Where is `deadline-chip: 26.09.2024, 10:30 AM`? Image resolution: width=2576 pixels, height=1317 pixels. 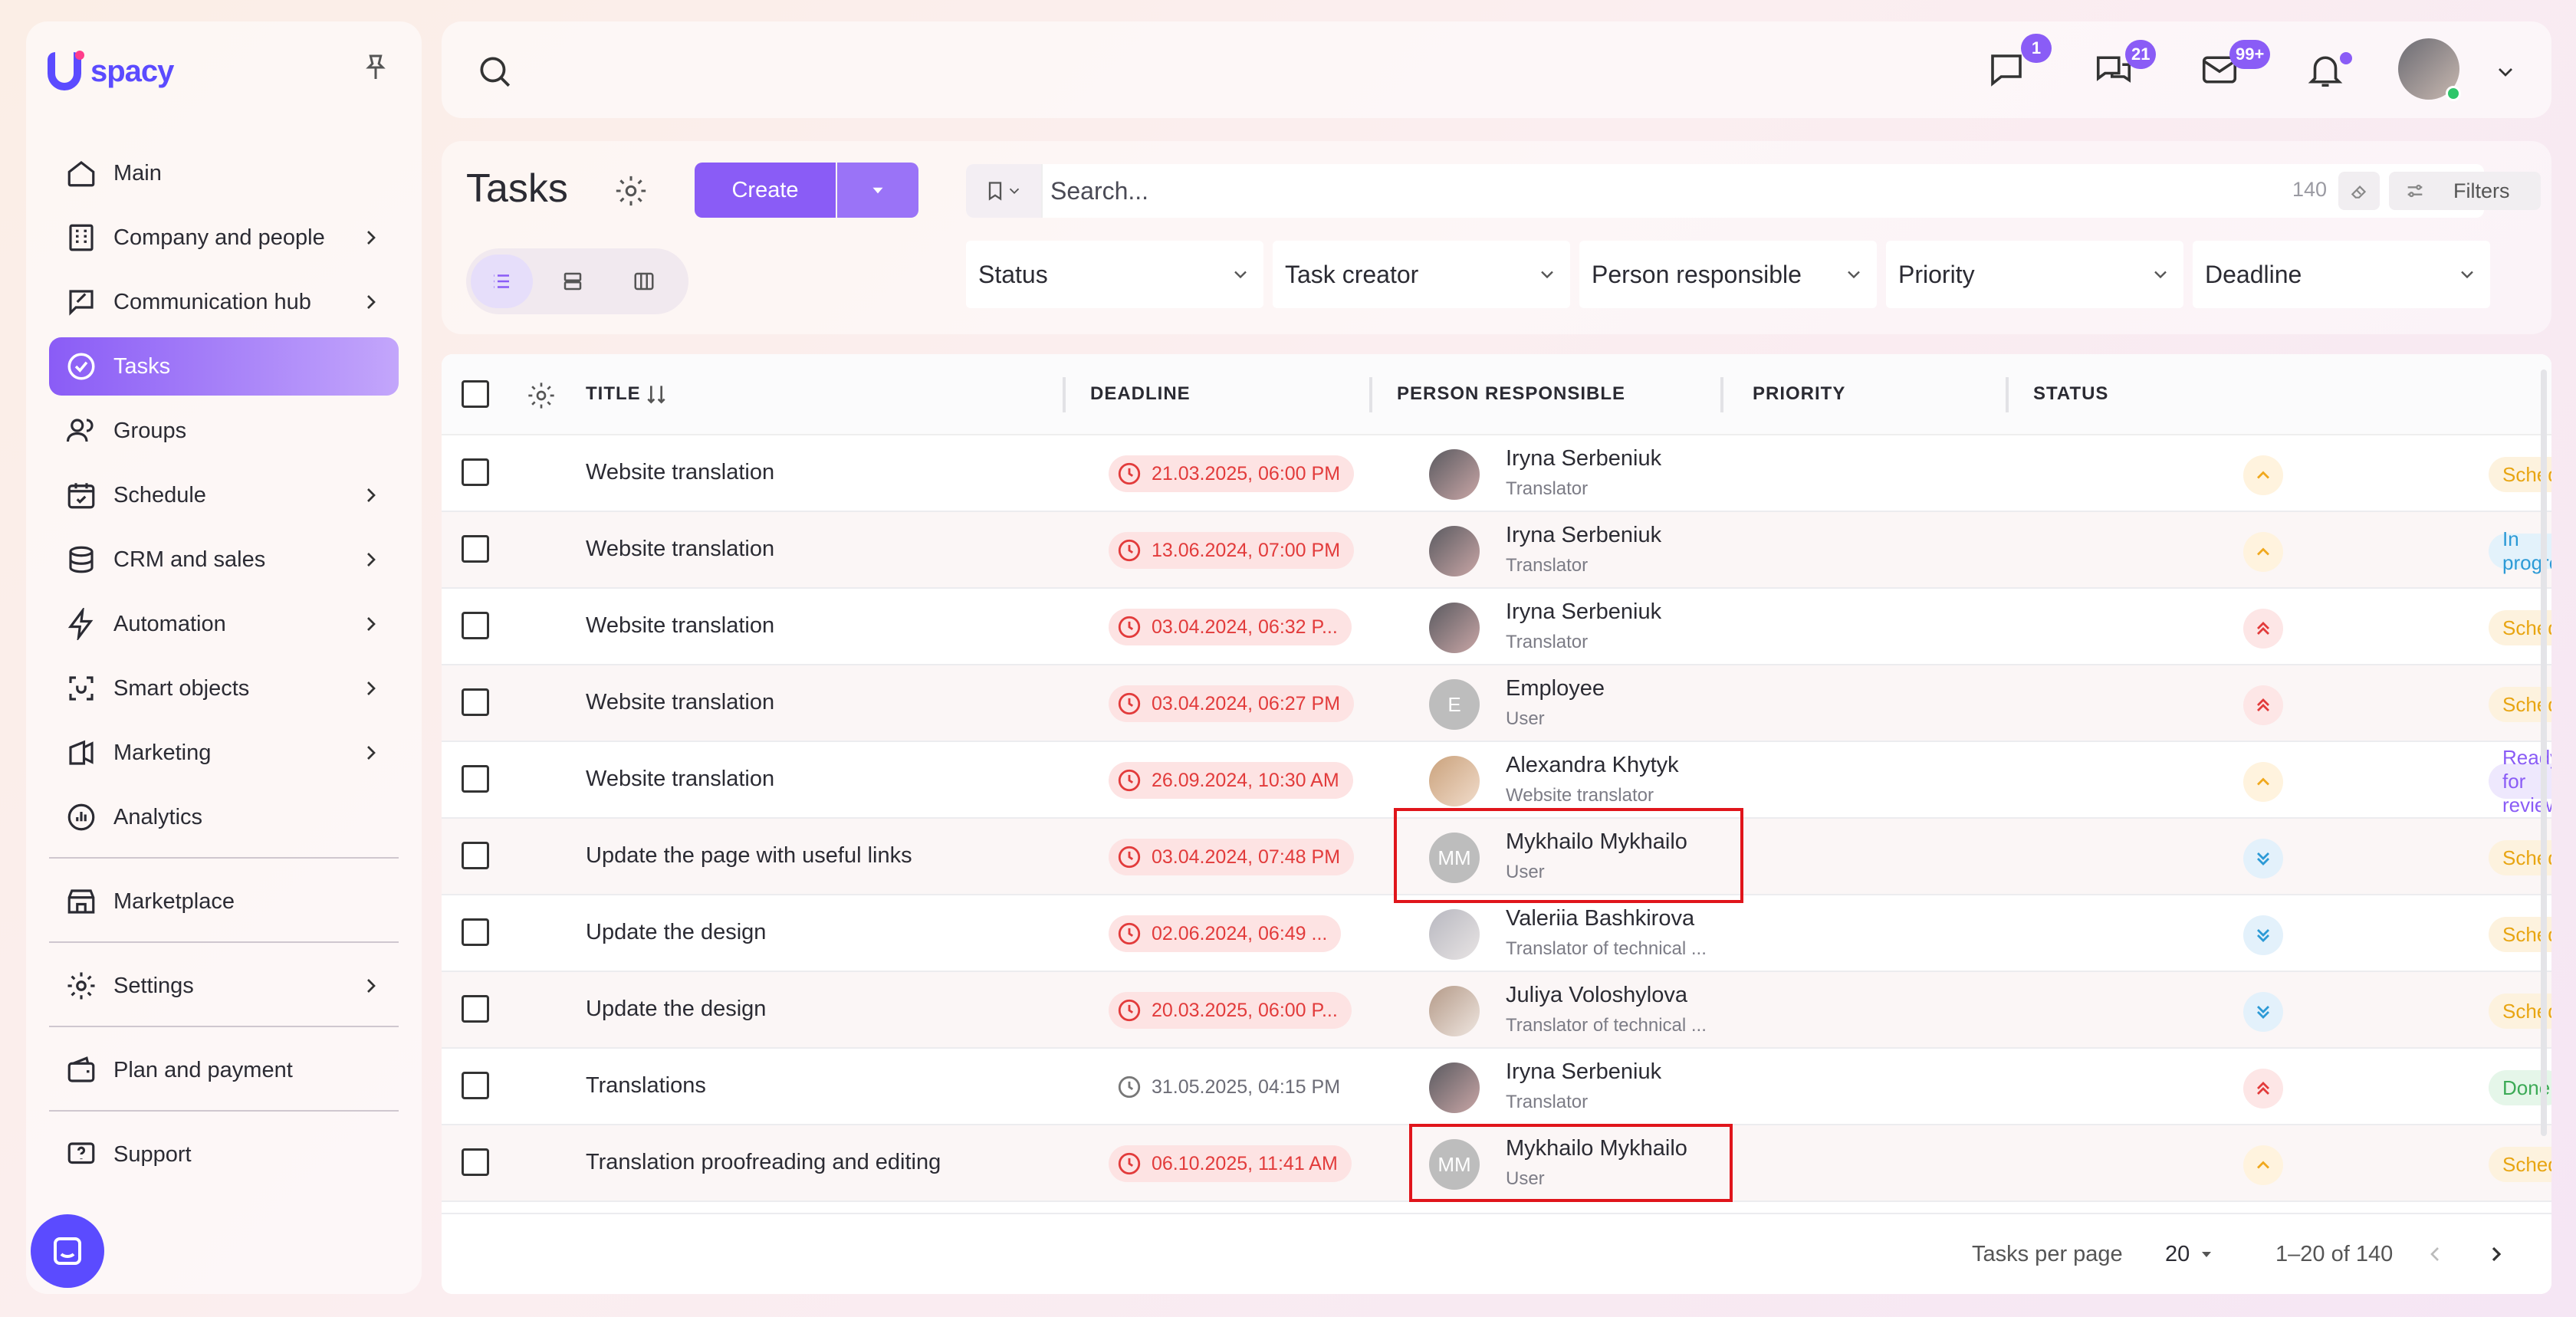
deadline-chip: 26.09.2024, 10:30 AM is located at coordinates (1231, 780).